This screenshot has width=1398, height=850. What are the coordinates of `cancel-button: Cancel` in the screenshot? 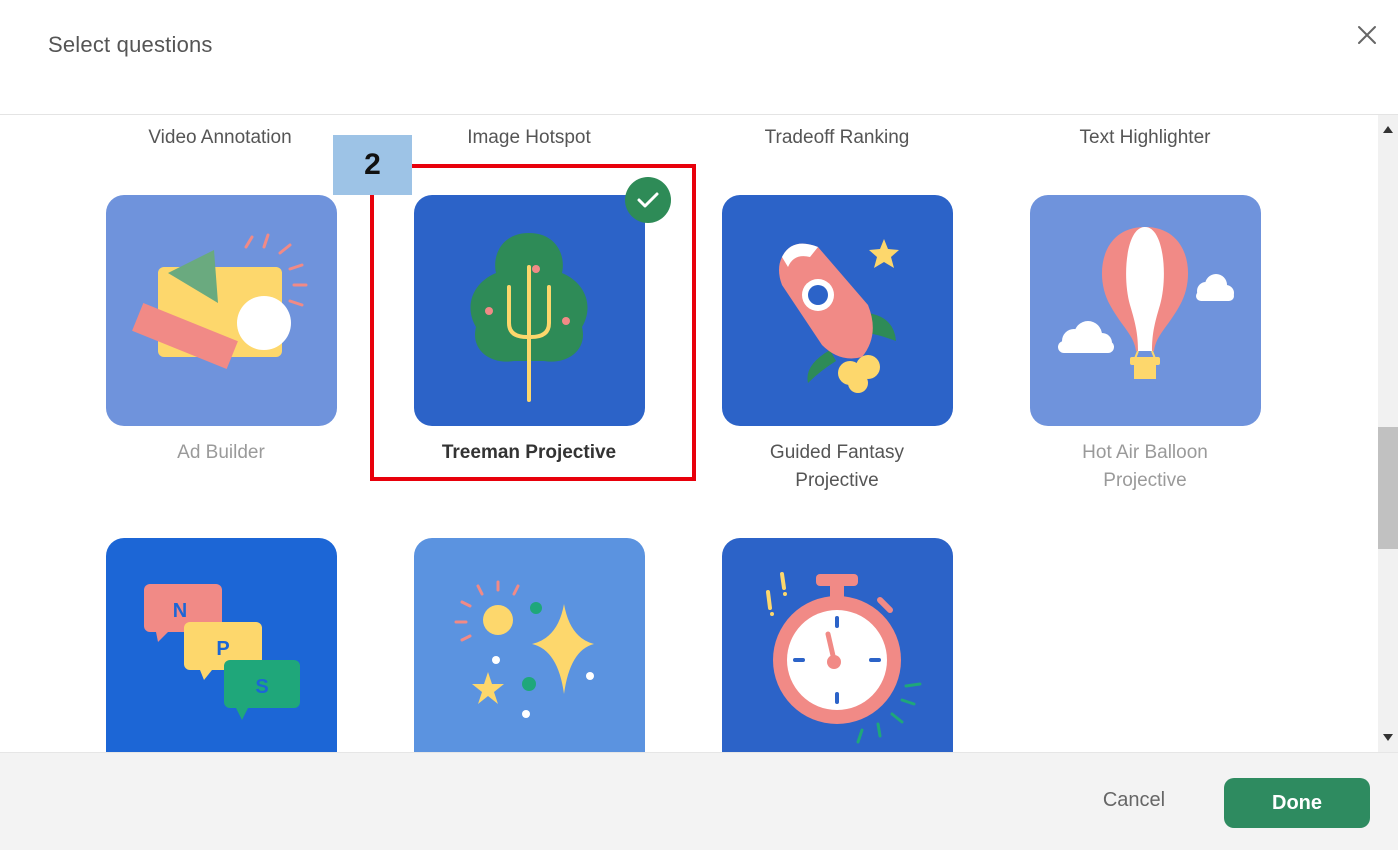 It's located at (1134, 804).